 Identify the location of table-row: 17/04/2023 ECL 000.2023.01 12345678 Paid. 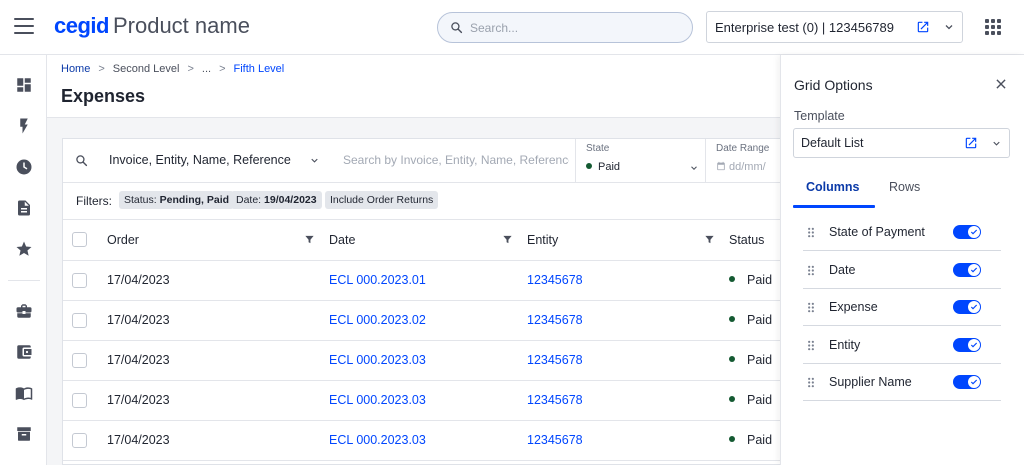
(422, 280).